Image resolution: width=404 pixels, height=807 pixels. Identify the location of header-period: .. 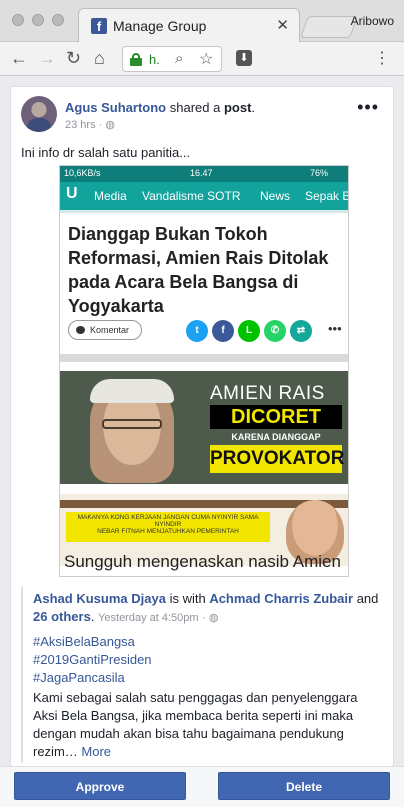
(253, 107).